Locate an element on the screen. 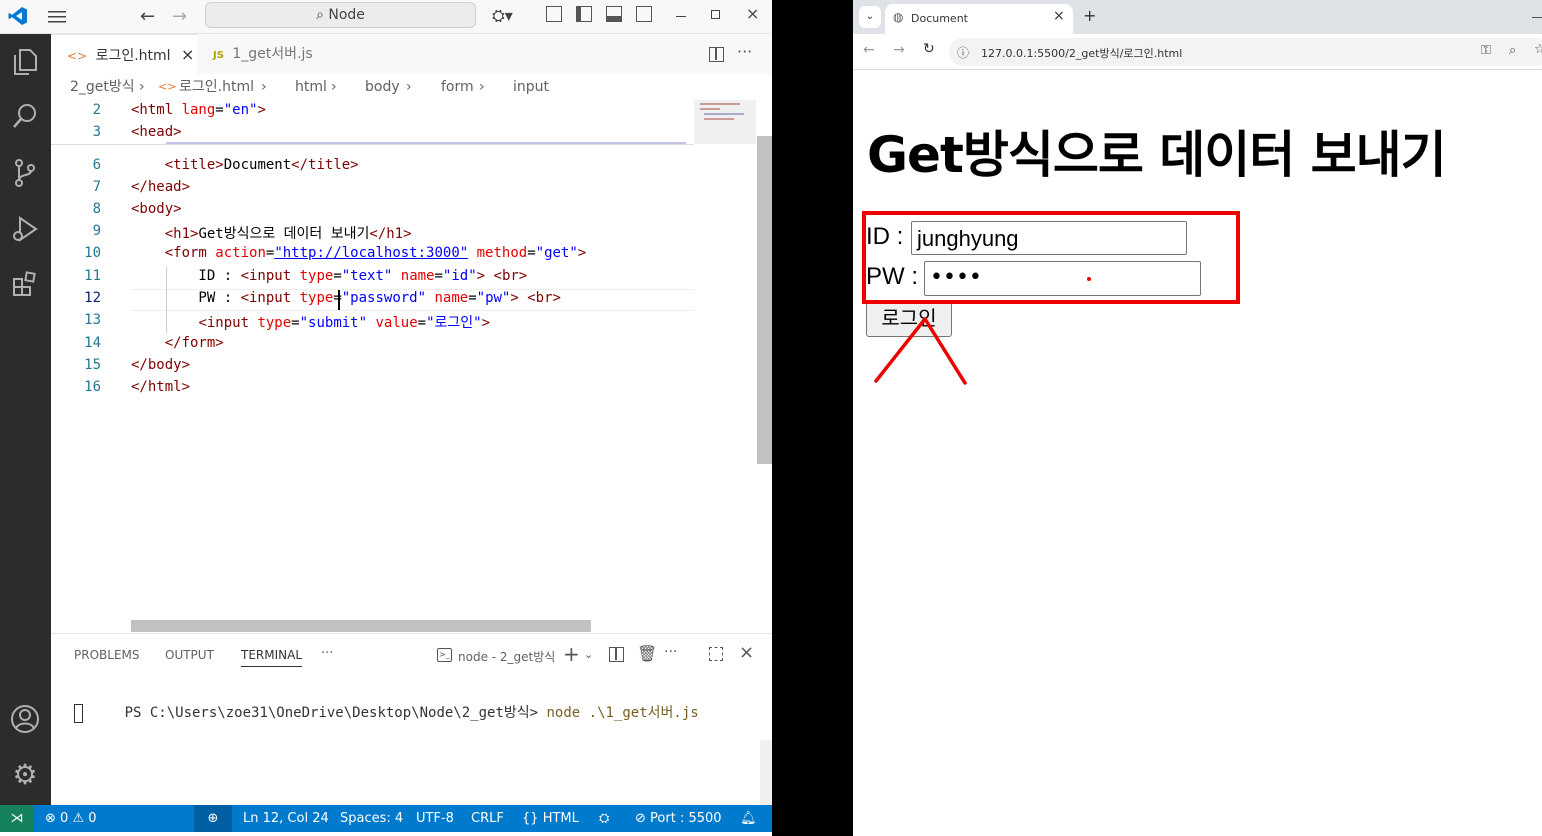  breadcrumb-body: body is located at coordinates (373, 87).